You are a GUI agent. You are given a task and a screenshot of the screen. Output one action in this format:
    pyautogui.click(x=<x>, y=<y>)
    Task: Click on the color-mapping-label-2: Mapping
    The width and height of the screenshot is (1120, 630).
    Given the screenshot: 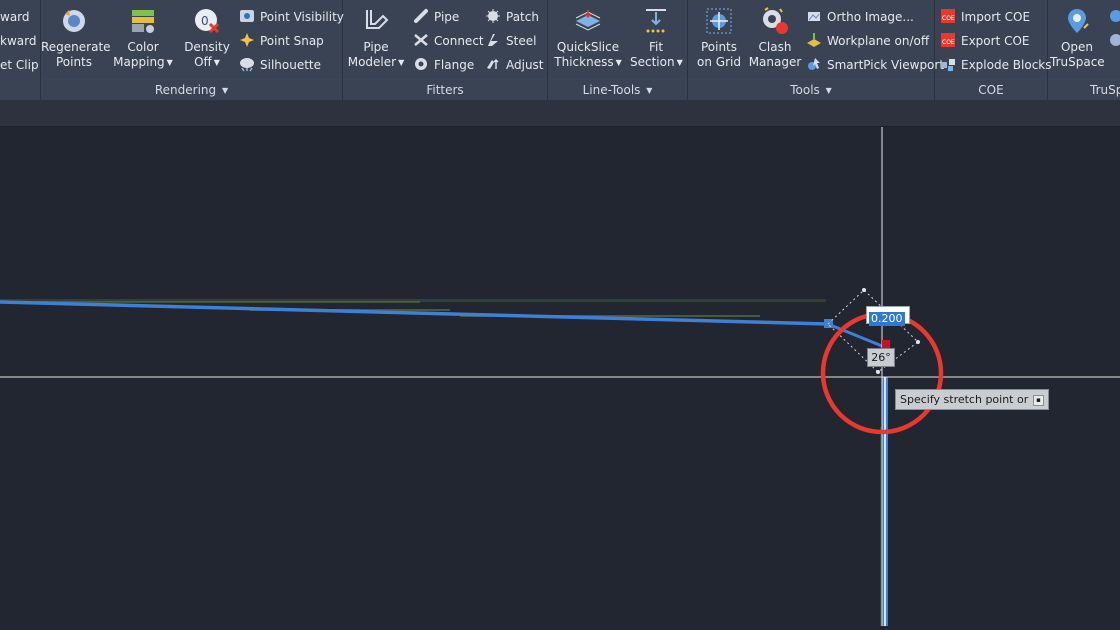 What is the action you would take?
    pyautogui.click(x=139, y=62)
    